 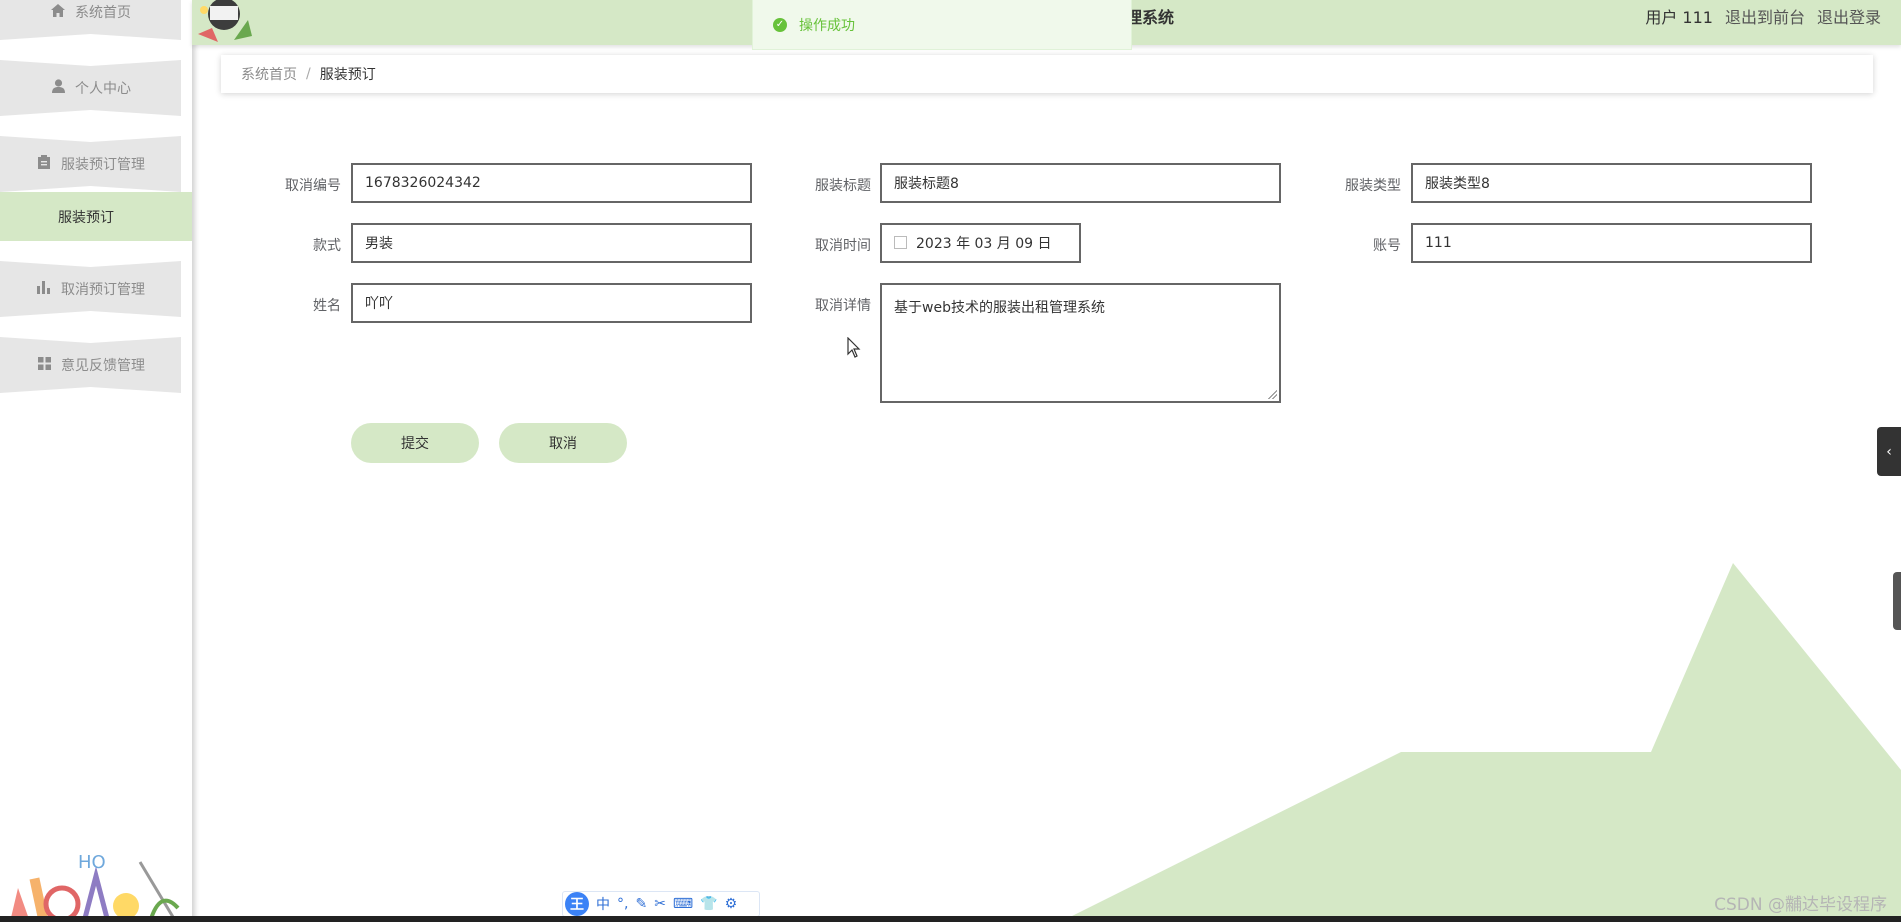 What do you see at coordinates (103, 89) in the screenshot?
I see `sidebar-item-label: 个人中心` at bounding box center [103, 89].